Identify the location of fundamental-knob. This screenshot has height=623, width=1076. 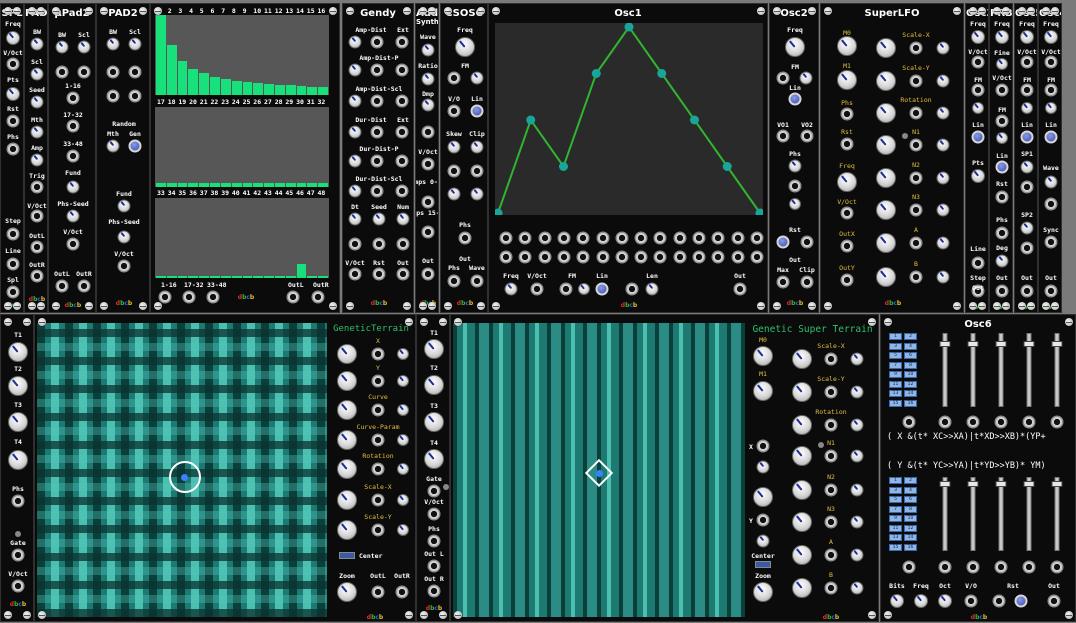
(124, 206).